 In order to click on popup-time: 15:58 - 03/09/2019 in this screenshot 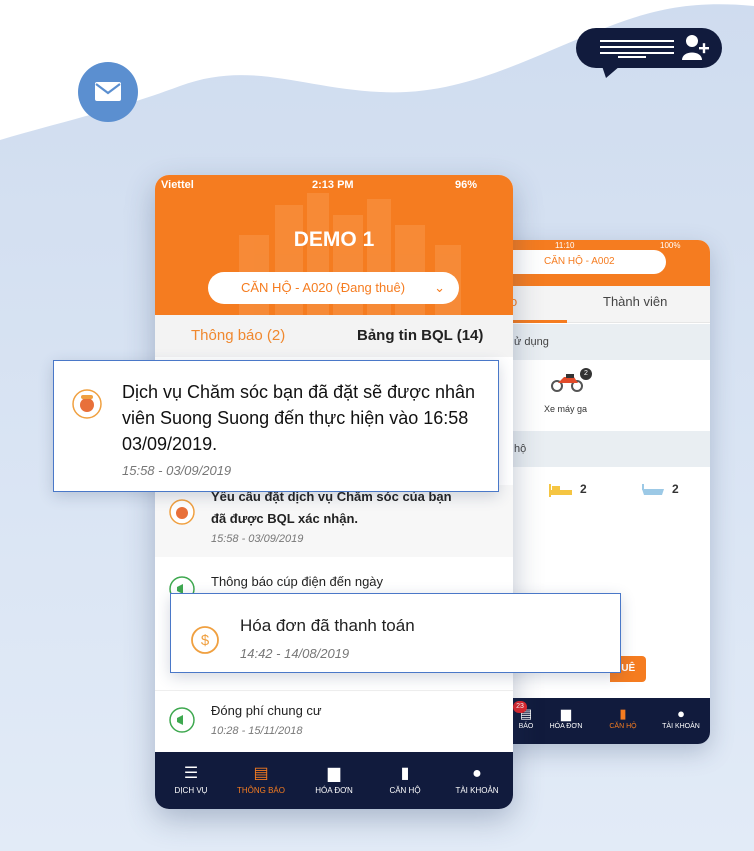, I will do `click(177, 470)`.